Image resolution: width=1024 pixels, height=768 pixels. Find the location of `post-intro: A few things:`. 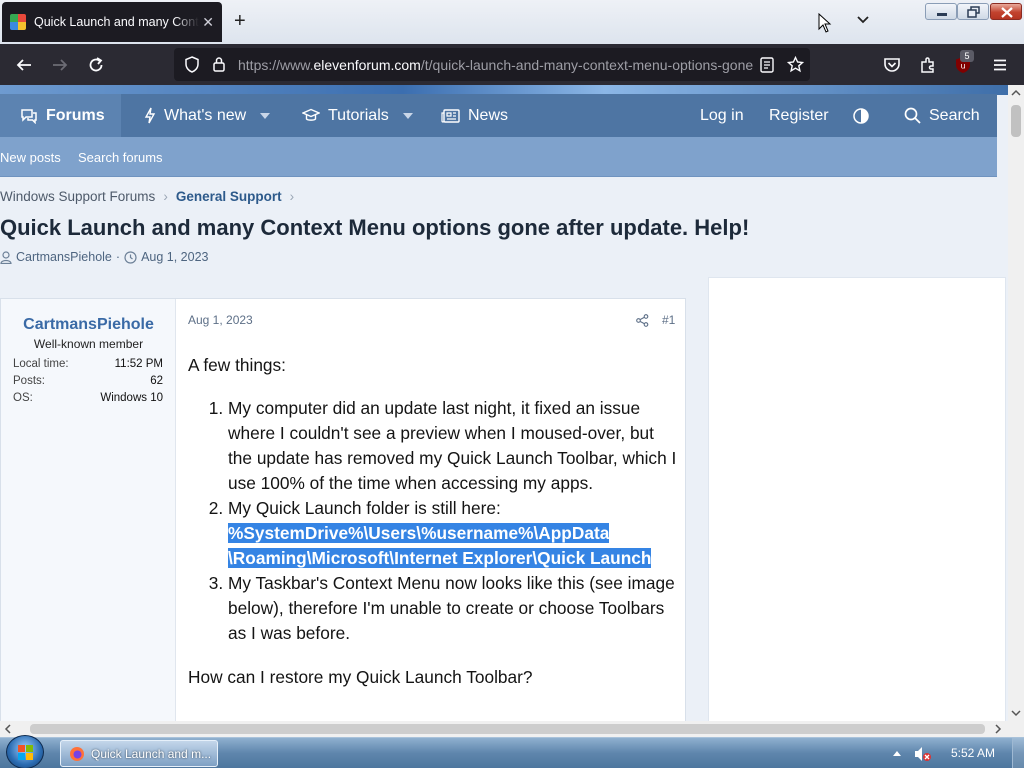

post-intro: A few things: is located at coordinates (237, 365).